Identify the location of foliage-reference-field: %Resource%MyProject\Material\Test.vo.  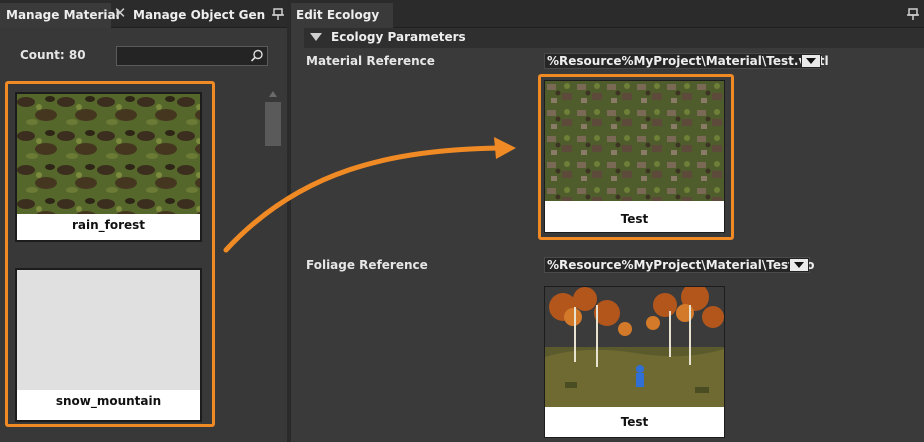
(679, 265).